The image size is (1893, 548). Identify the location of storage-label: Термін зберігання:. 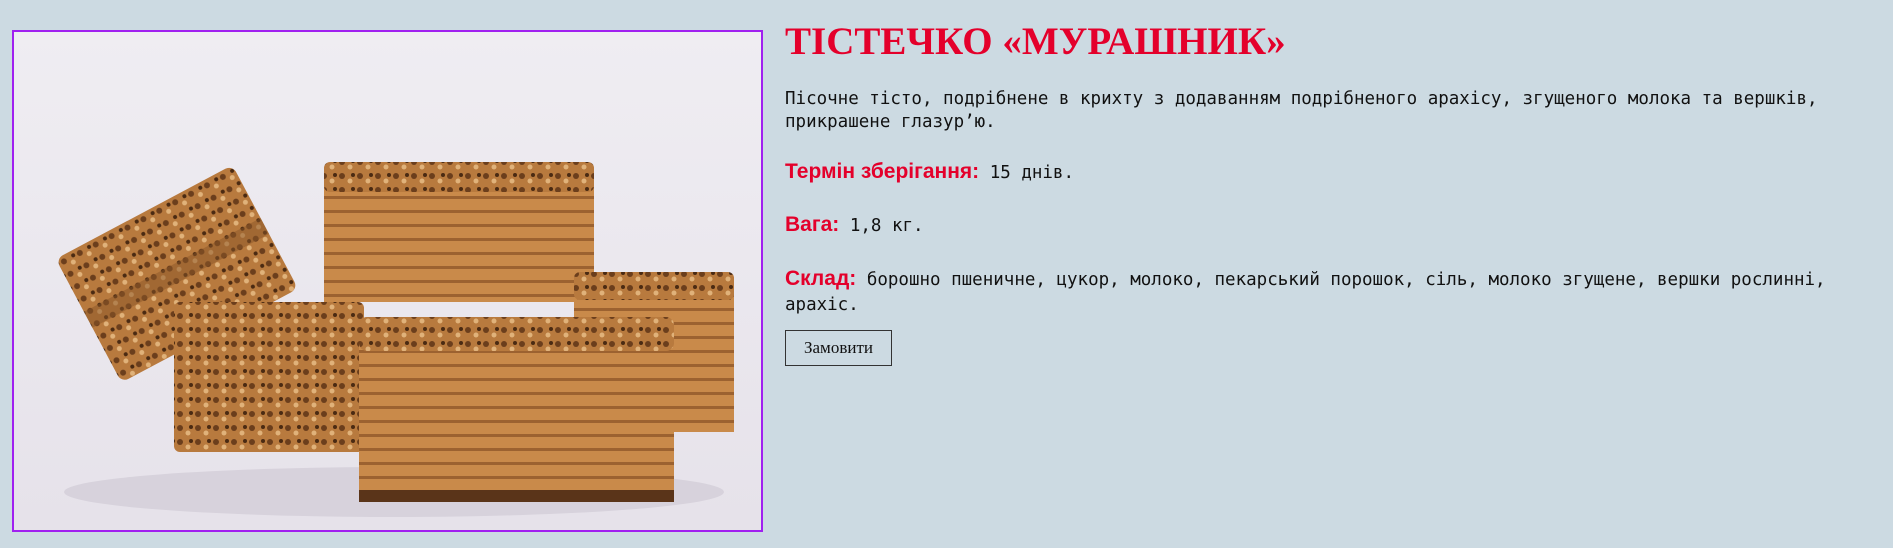
(882, 171).